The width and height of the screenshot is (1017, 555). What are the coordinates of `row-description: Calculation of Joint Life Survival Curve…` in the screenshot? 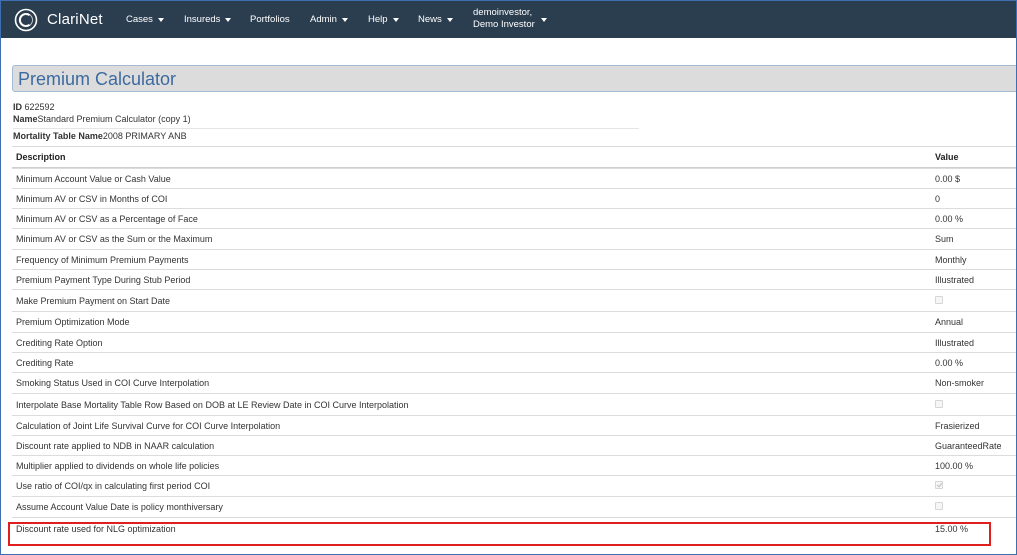 It's located at (148, 425).